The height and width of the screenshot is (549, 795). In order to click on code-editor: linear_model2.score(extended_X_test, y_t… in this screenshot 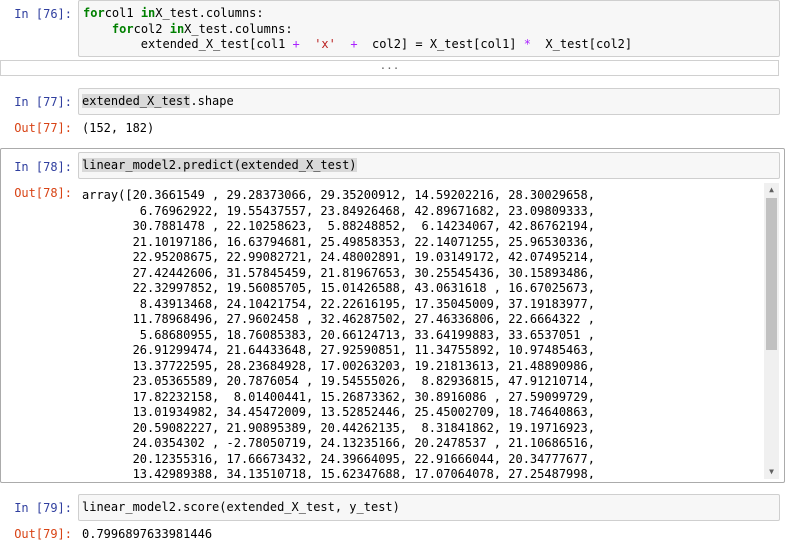, I will do `click(429, 507)`.